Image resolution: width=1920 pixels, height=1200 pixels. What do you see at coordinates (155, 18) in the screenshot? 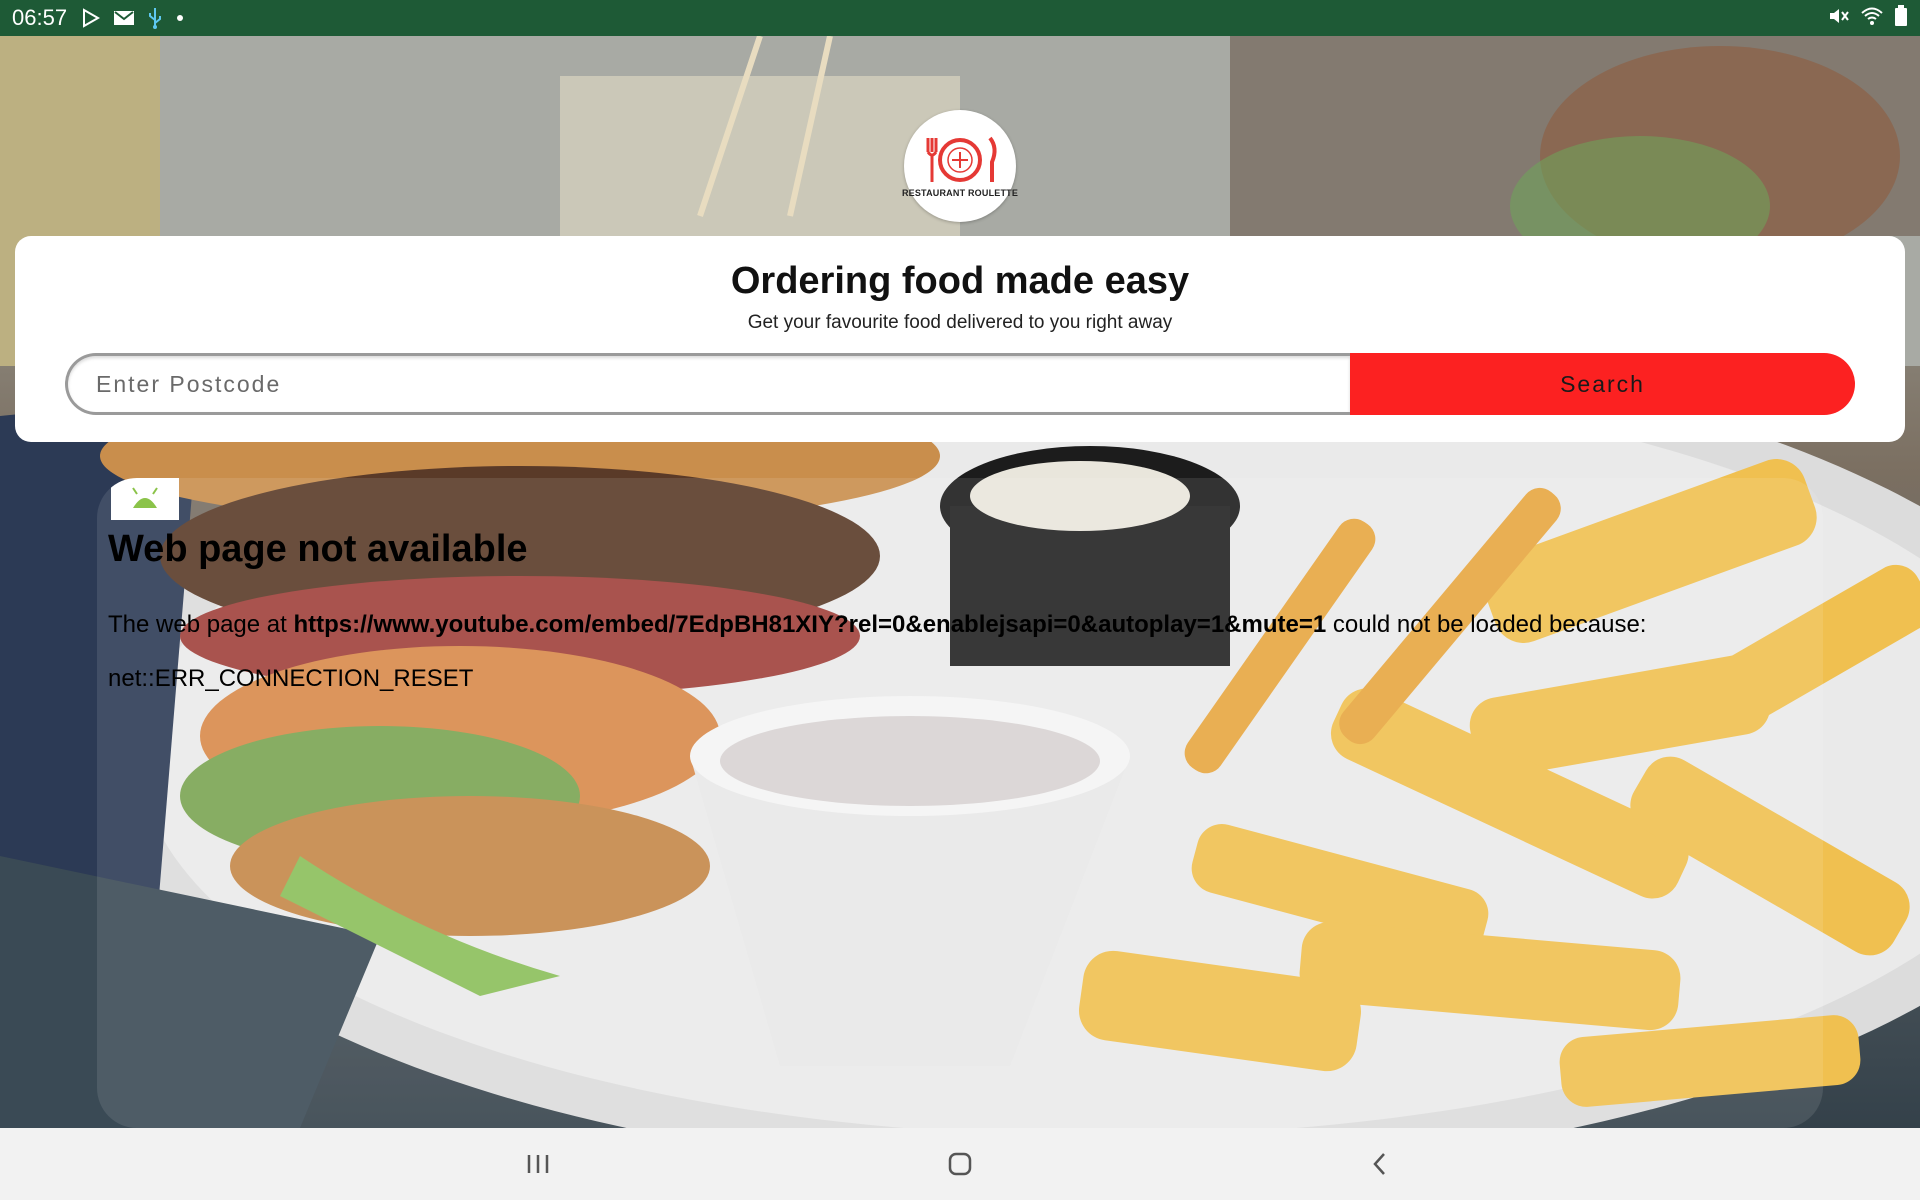
I see `usb-icon` at bounding box center [155, 18].